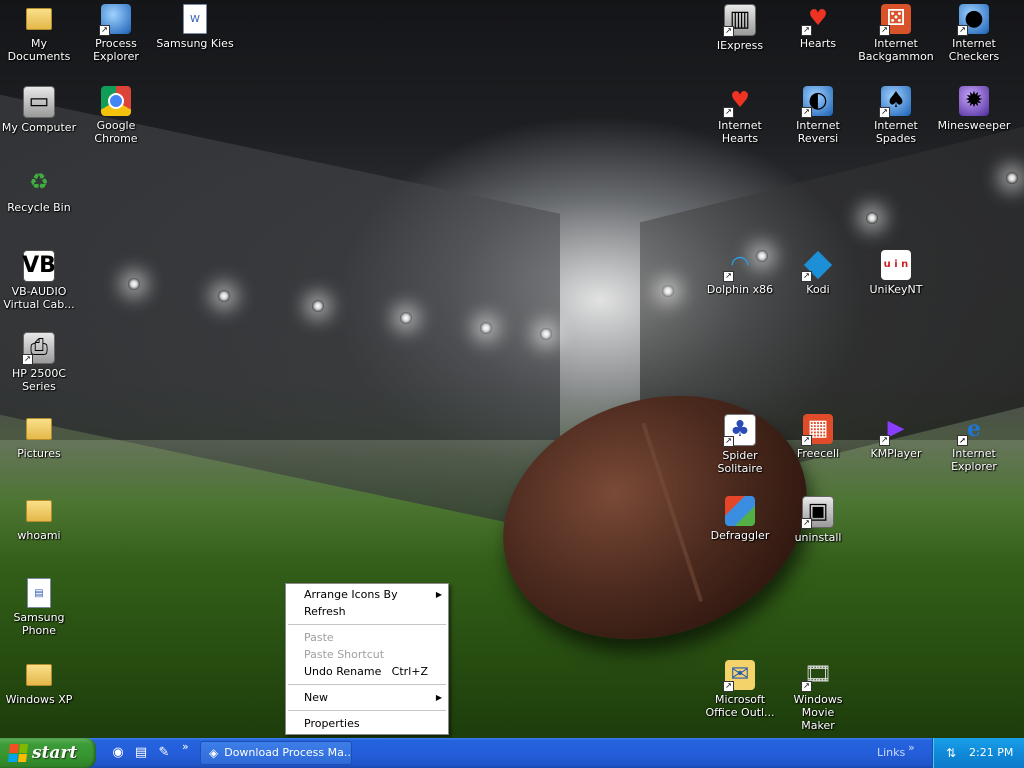  What do you see at coordinates (39, 593) in the screenshot?
I see `samsung-phone-icon: ▤` at bounding box center [39, 593].